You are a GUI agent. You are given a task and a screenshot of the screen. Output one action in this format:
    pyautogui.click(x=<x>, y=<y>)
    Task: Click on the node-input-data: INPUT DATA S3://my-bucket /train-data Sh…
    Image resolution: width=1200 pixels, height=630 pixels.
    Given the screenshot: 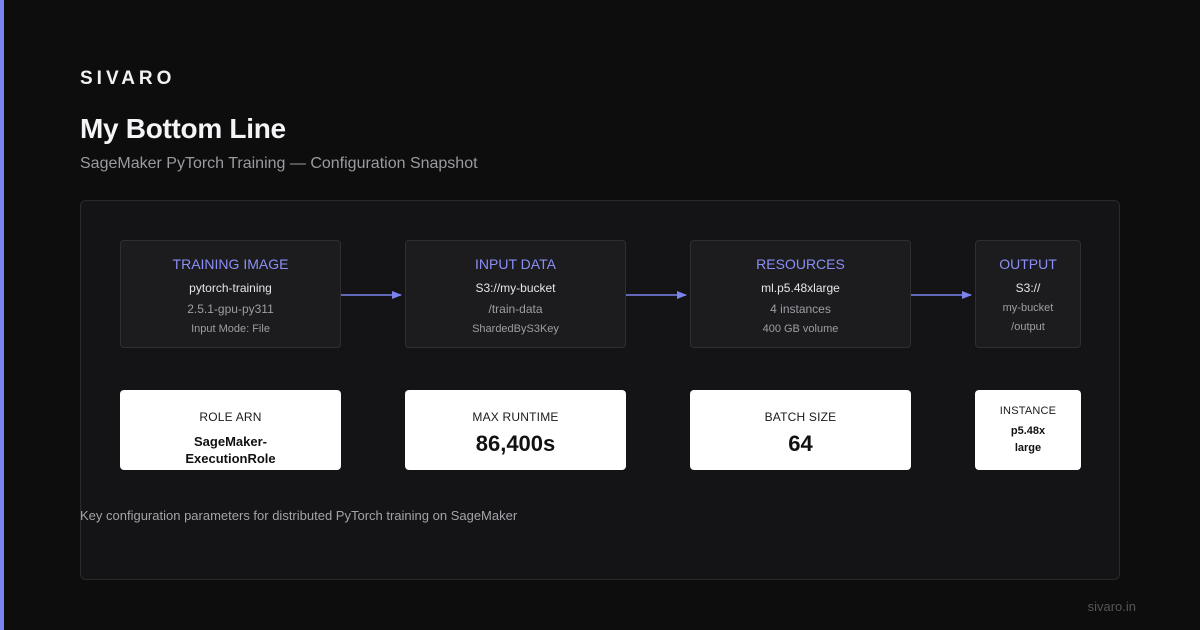 What is the action you would take?
    pyautogui.click(x=515, y=294)
    